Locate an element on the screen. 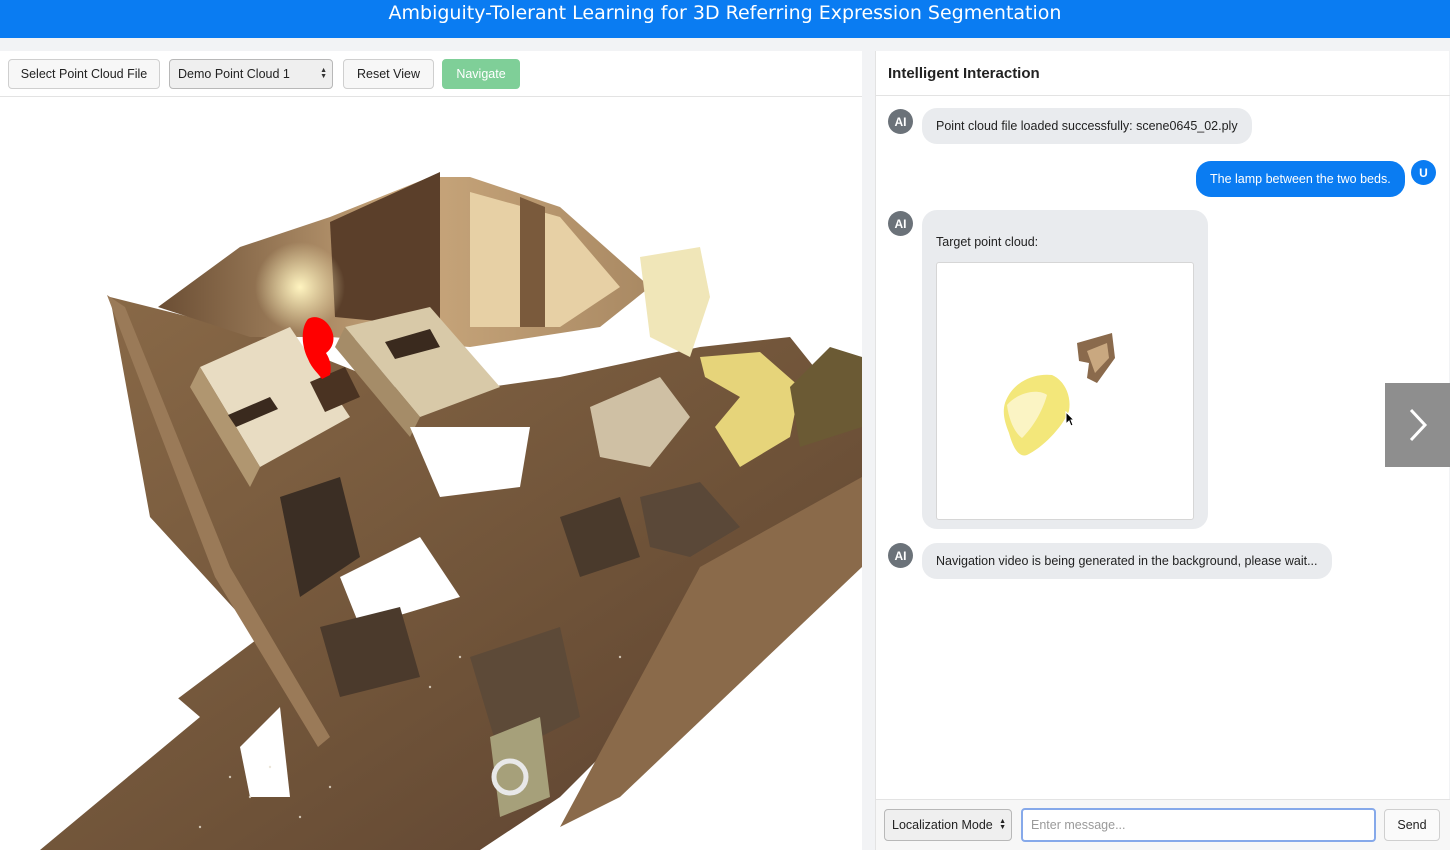 The width and height of the screenshot is (1450, 850). point-cloud-select: Demo Point Cloud 1 ▲ ▼ is located at coordinates (251, 74).